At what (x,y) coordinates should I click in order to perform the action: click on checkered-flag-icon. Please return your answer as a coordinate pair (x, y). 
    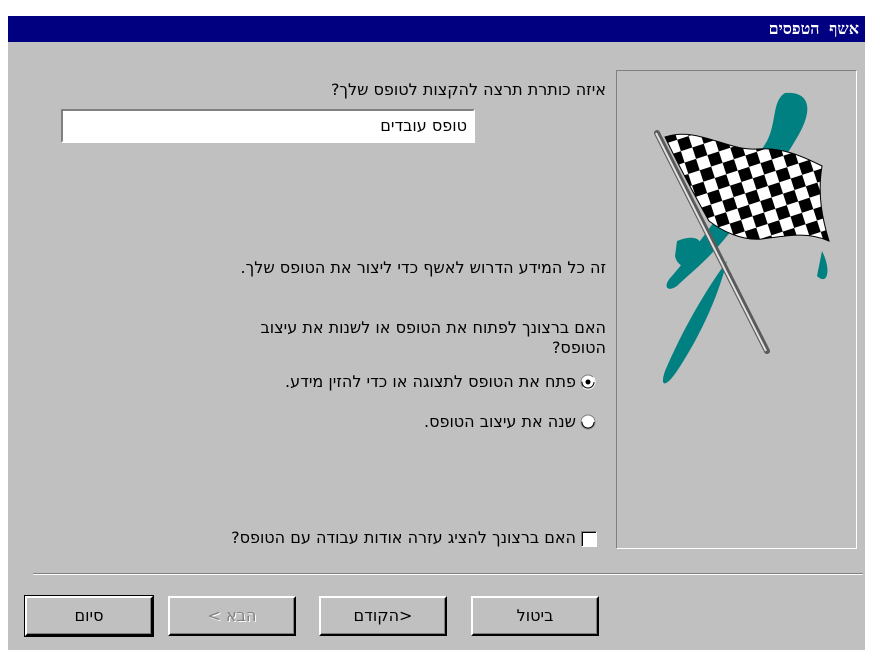
    Looking at the image, I should click on (742, 238).